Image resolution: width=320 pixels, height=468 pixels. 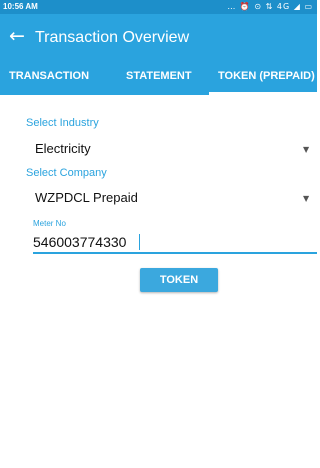 What do you see at coordinates (264, 78) in the screenshot?
I see `tab-token-prepaid: TOKEN (PREPAID)` at bounding box center [264, 78].